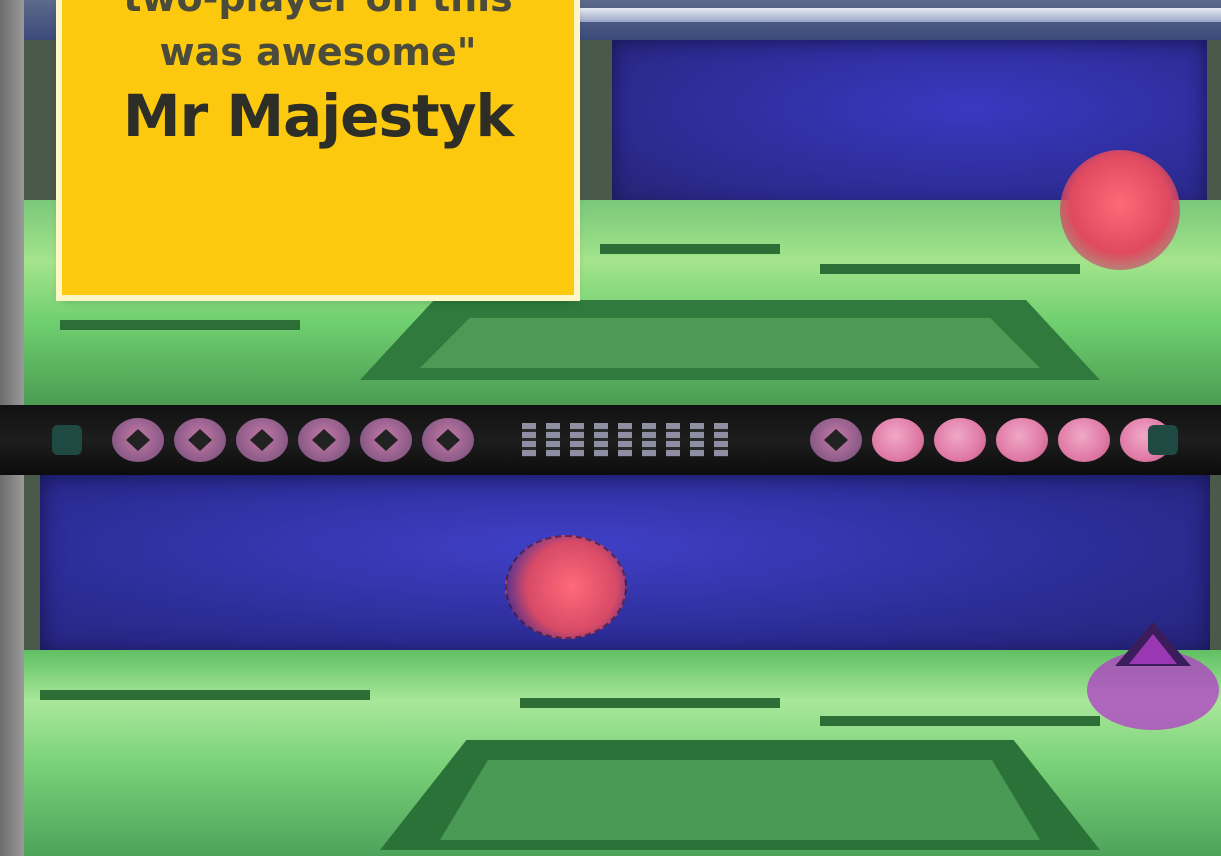 The image size is (1221, 856). I want to click on top-rail, so click(900, 15).